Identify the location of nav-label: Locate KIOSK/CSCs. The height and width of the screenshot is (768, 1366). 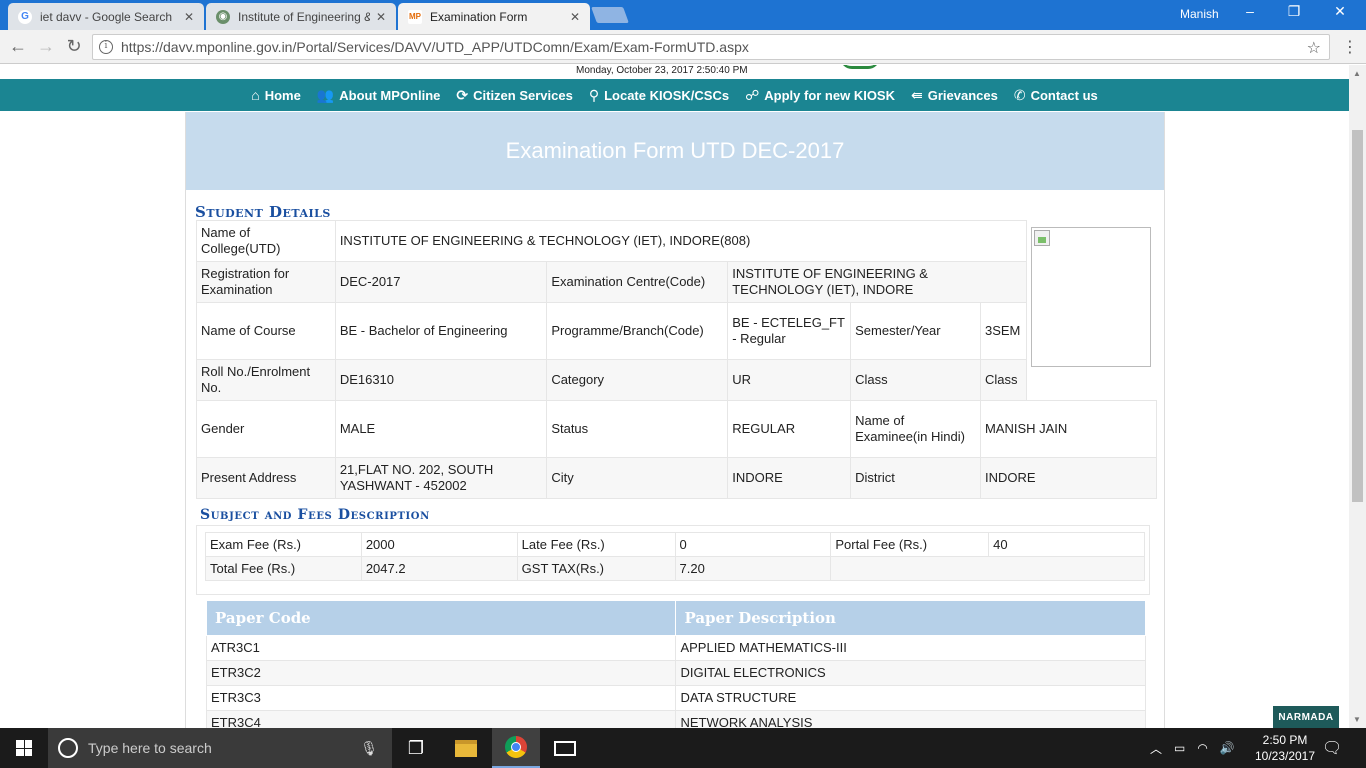
(667, 95).